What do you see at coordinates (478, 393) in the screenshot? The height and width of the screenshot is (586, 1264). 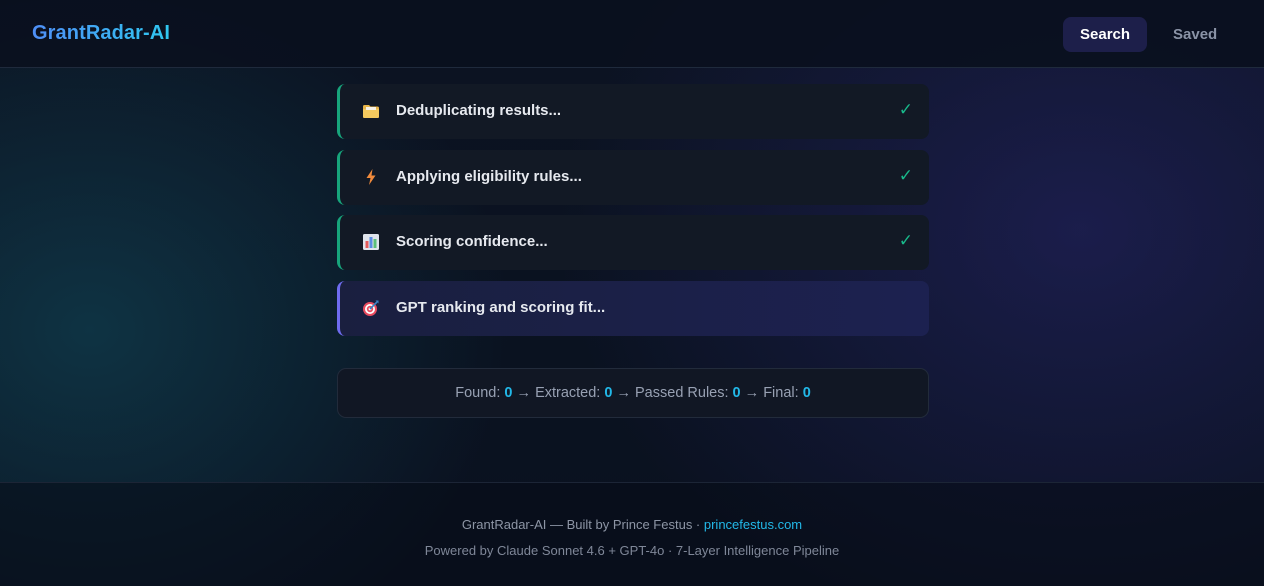 I see `found-label: Found:` at bounding box center [478, 393].